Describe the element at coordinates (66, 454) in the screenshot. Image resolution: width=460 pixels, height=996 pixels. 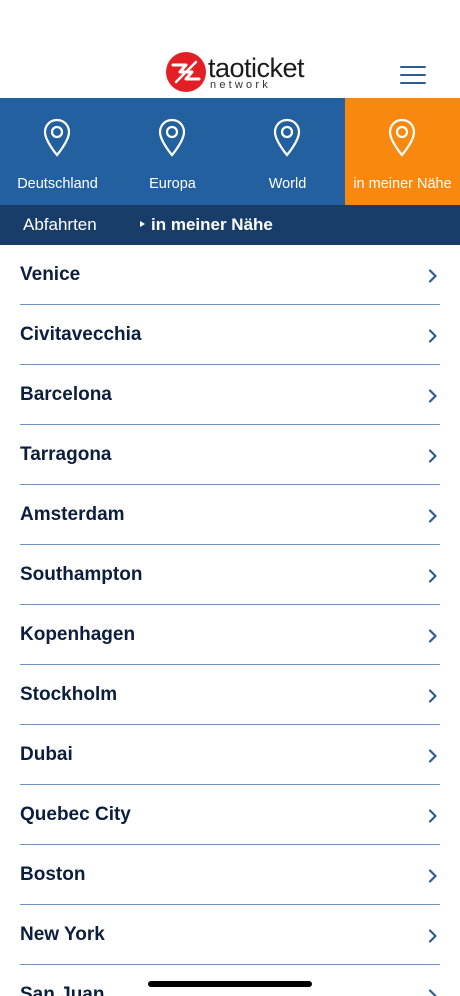
I see `city-name: Tarragona` at that location.